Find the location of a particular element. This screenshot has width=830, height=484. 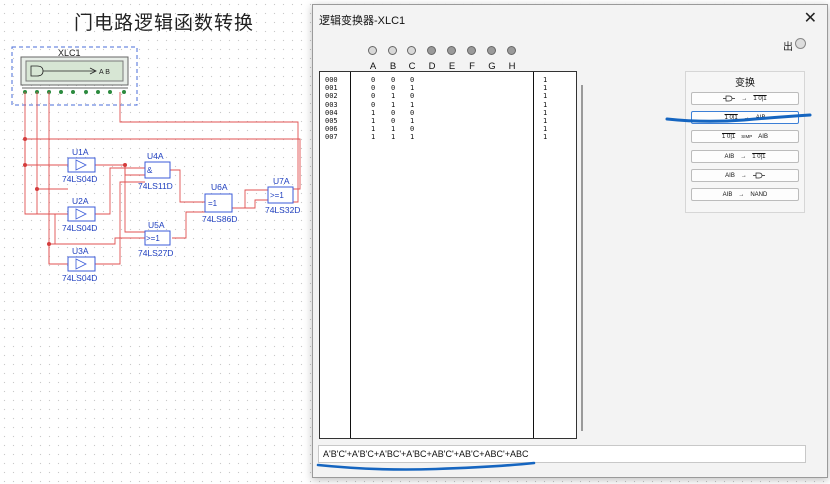

gate-part: 74LS32D is located at coordinates (282, 210).